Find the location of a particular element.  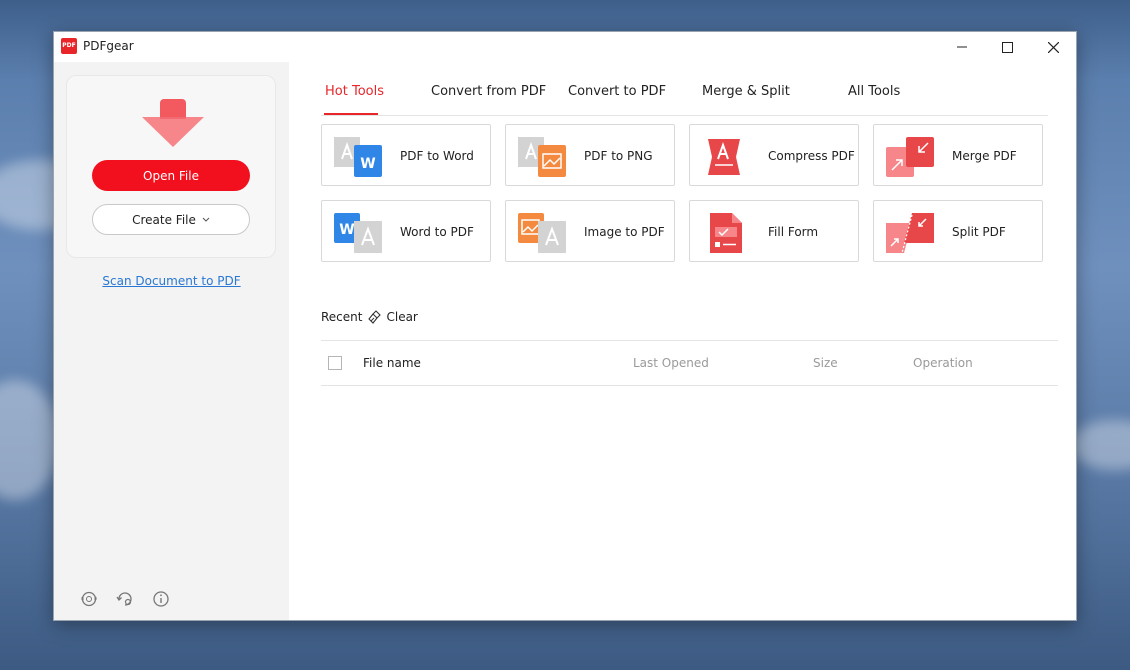

scan-document-link: Scan Document to PDF is located at coordinates (171, 281).